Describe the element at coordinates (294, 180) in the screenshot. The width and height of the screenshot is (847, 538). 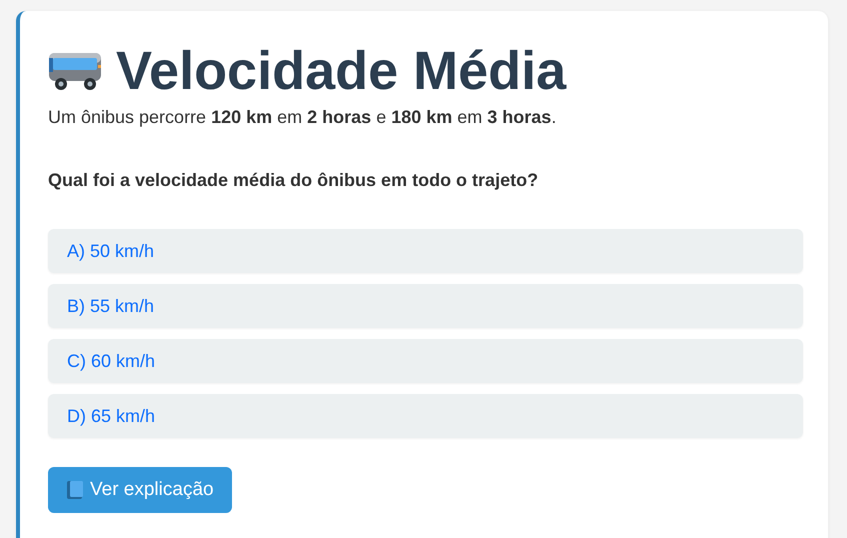
I see `question-text: Qual foi a velocidade média do ônibus em todo o trajeto?` at that location.